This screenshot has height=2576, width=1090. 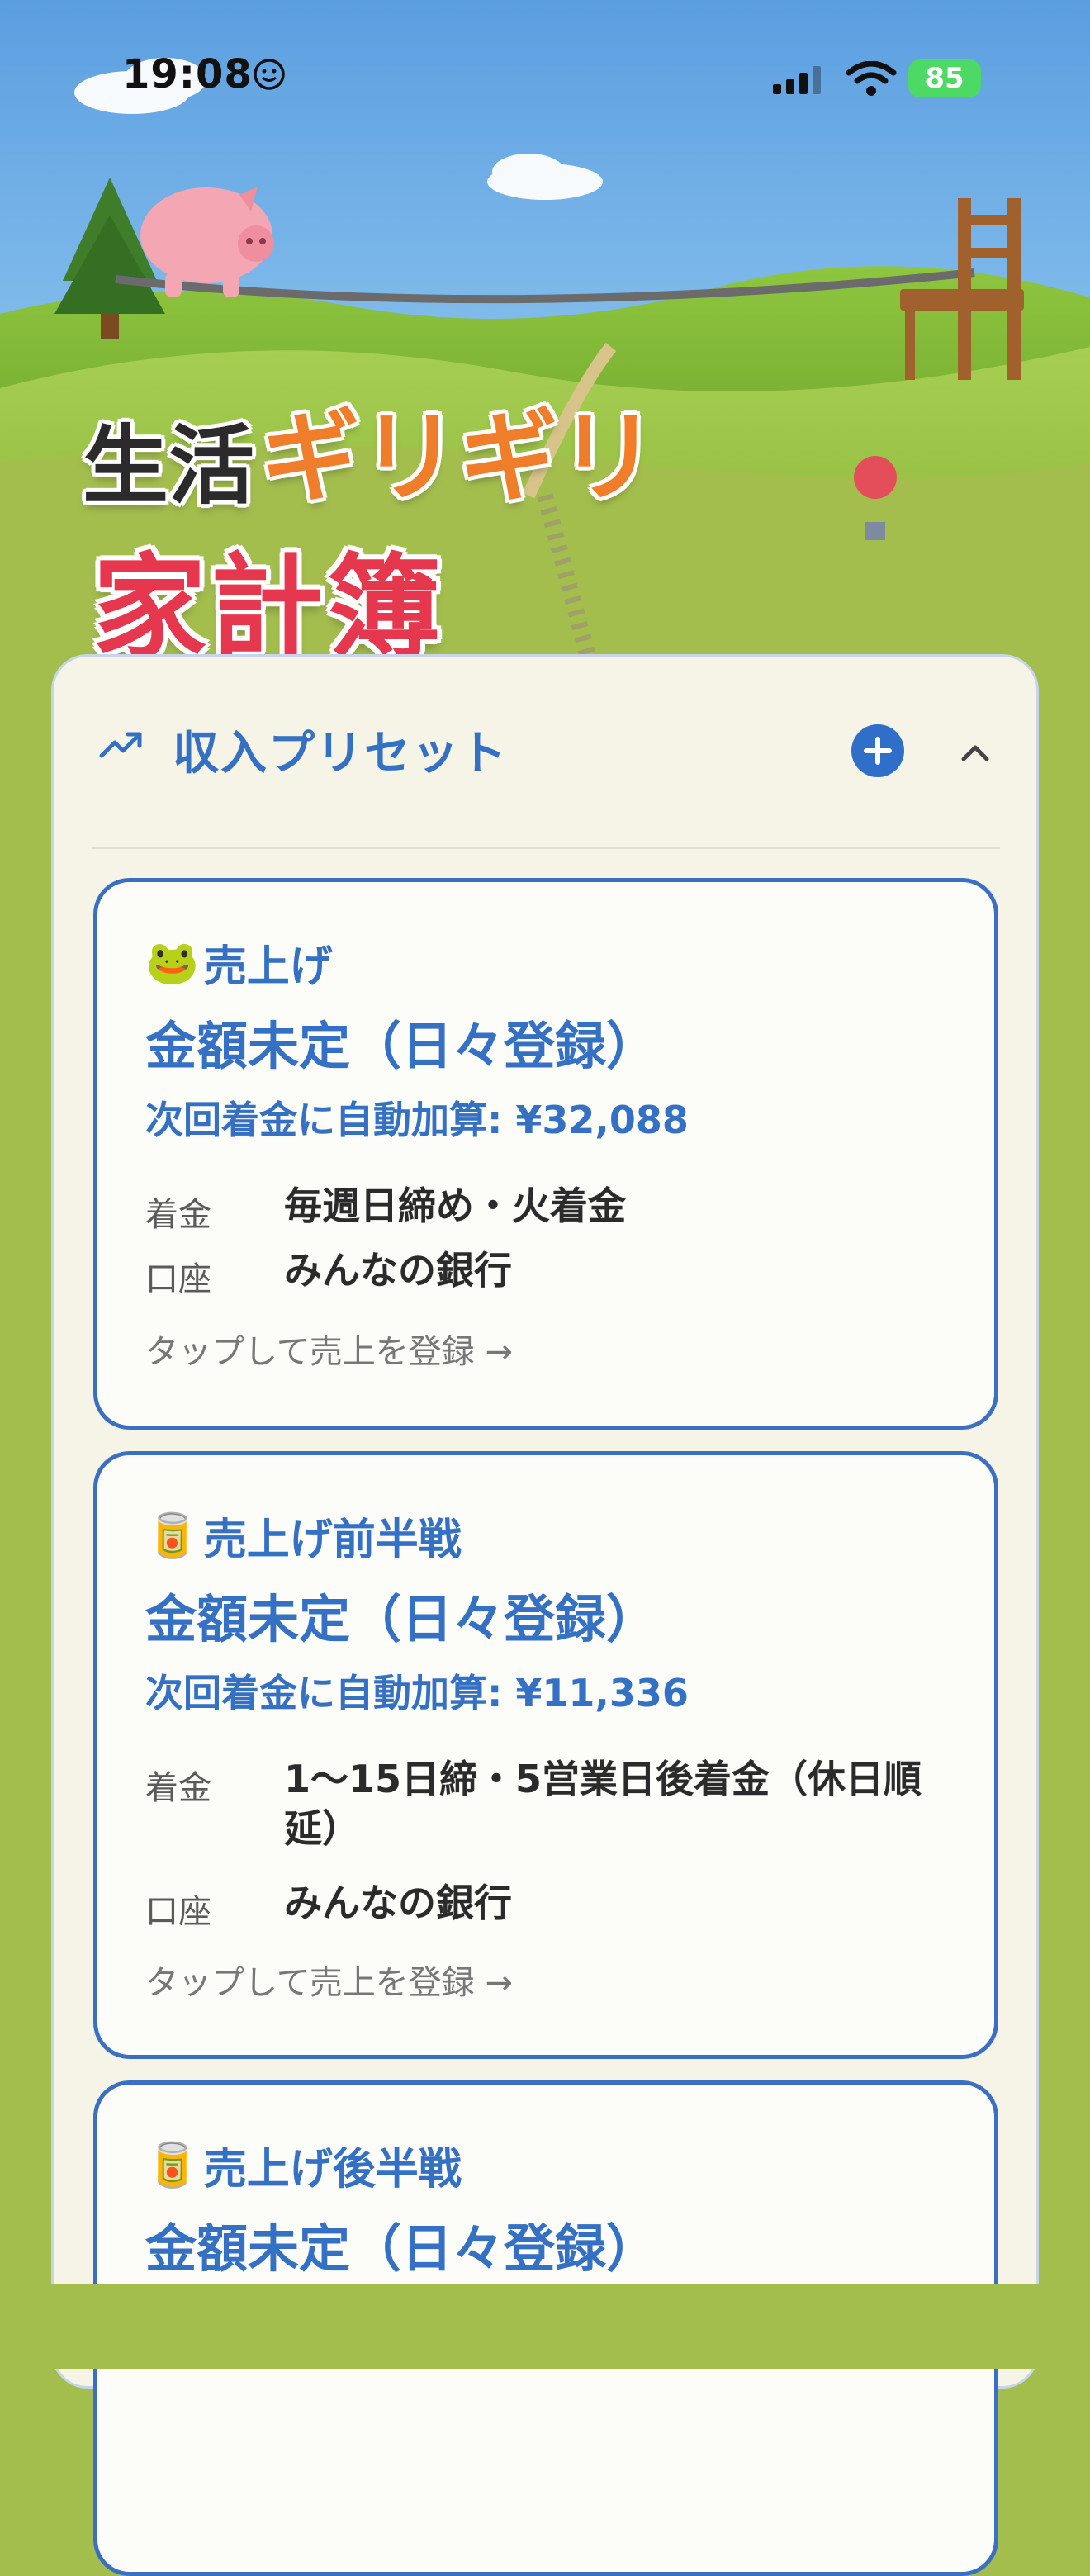 I want to click on plus-circle-icon, so click(x=878, y=751).